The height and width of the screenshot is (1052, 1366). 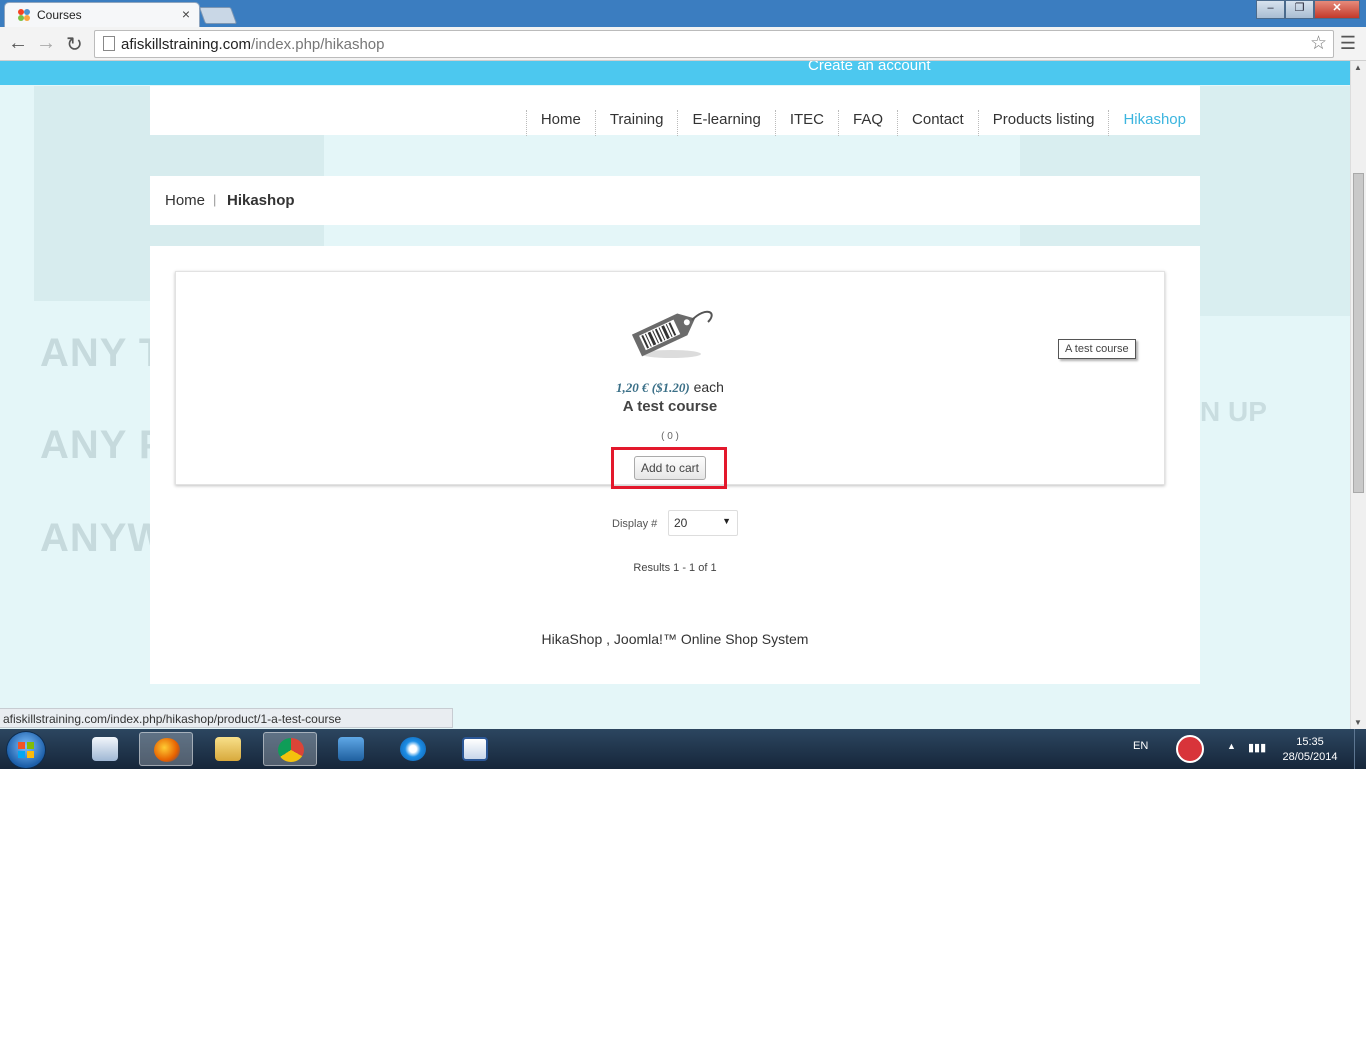 I want to click on internet-explorer-icon, so click(x=413, y=749).